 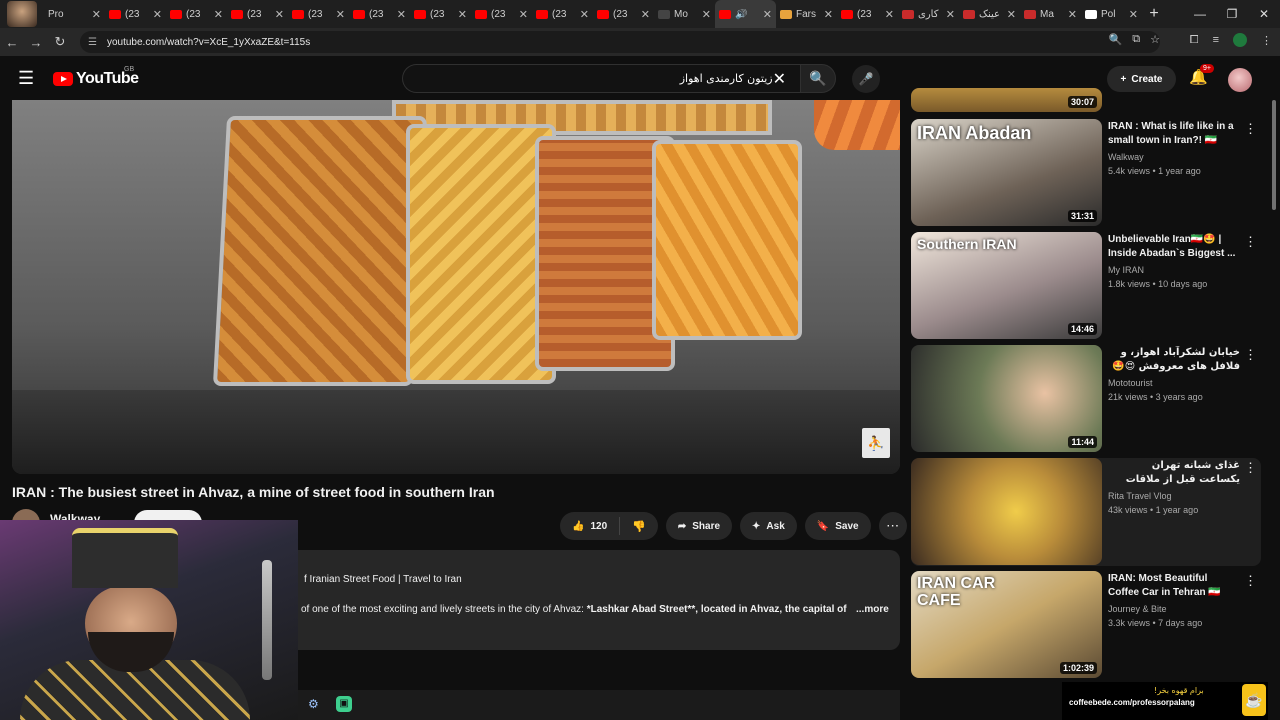 I want to click on video-thumbnail: 11:44, so click(x=1006, y=398).